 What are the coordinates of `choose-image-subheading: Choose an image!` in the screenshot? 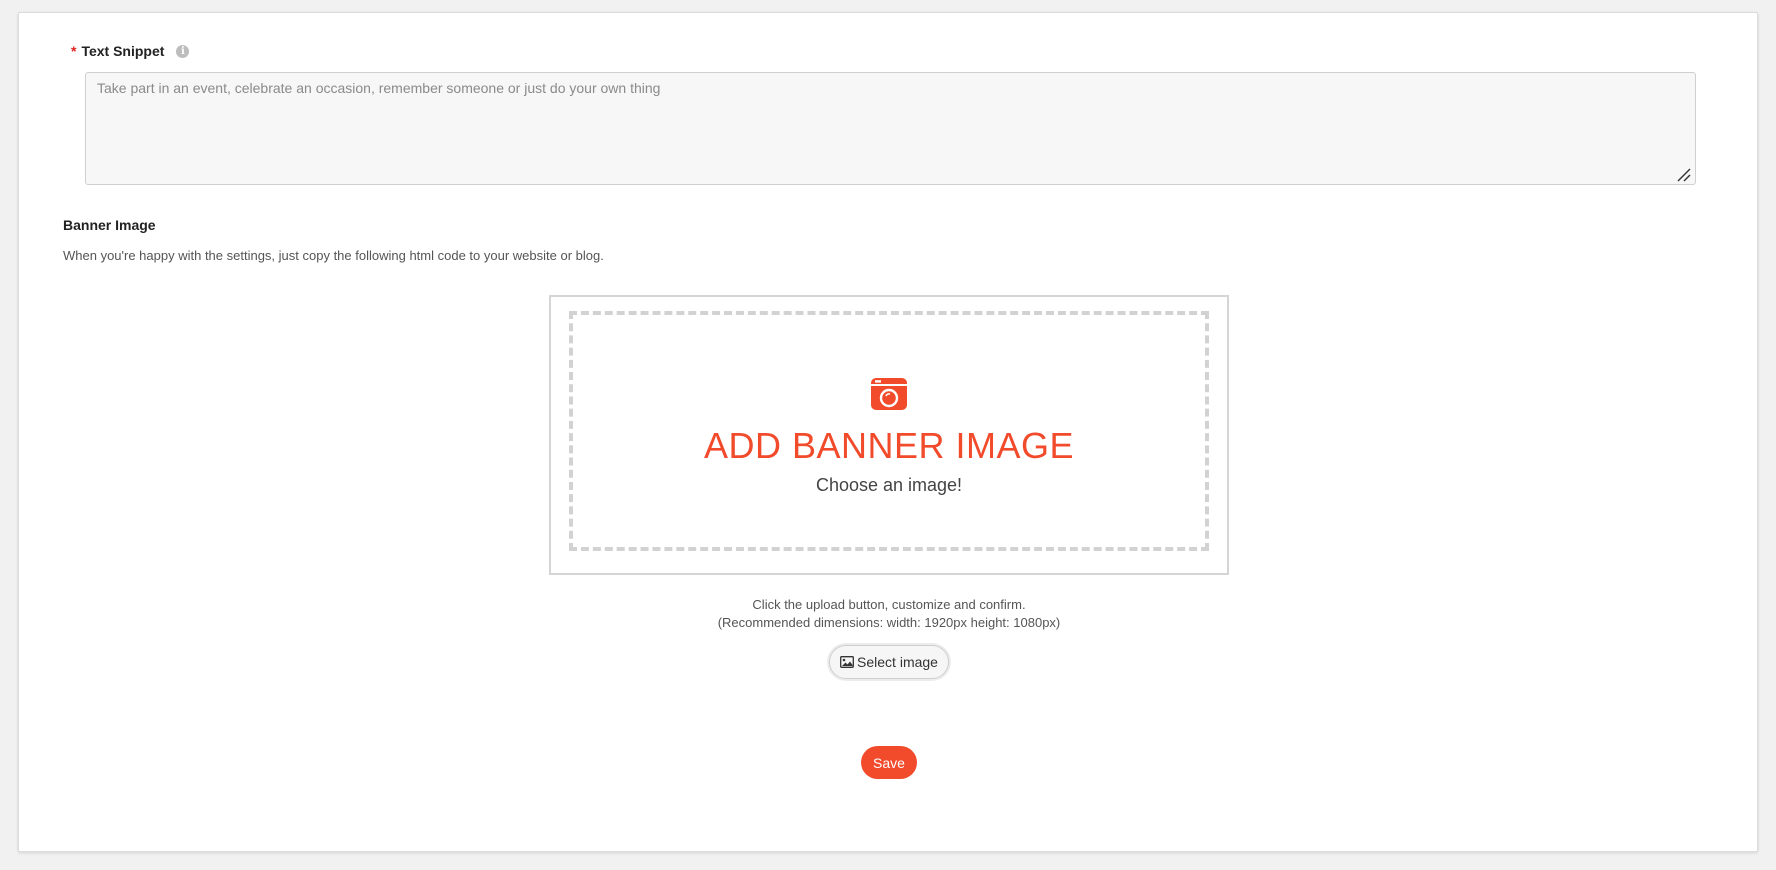 It's located at (889, 484).